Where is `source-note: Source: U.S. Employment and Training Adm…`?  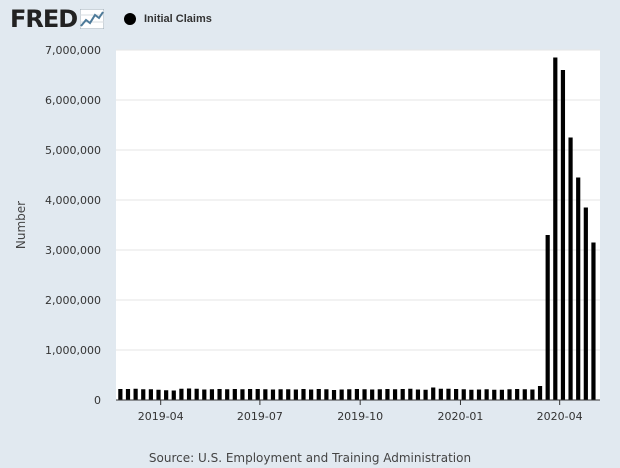 source-note: Source: U.S. Employment and Training Adm… is located at coordinates (310, 458).